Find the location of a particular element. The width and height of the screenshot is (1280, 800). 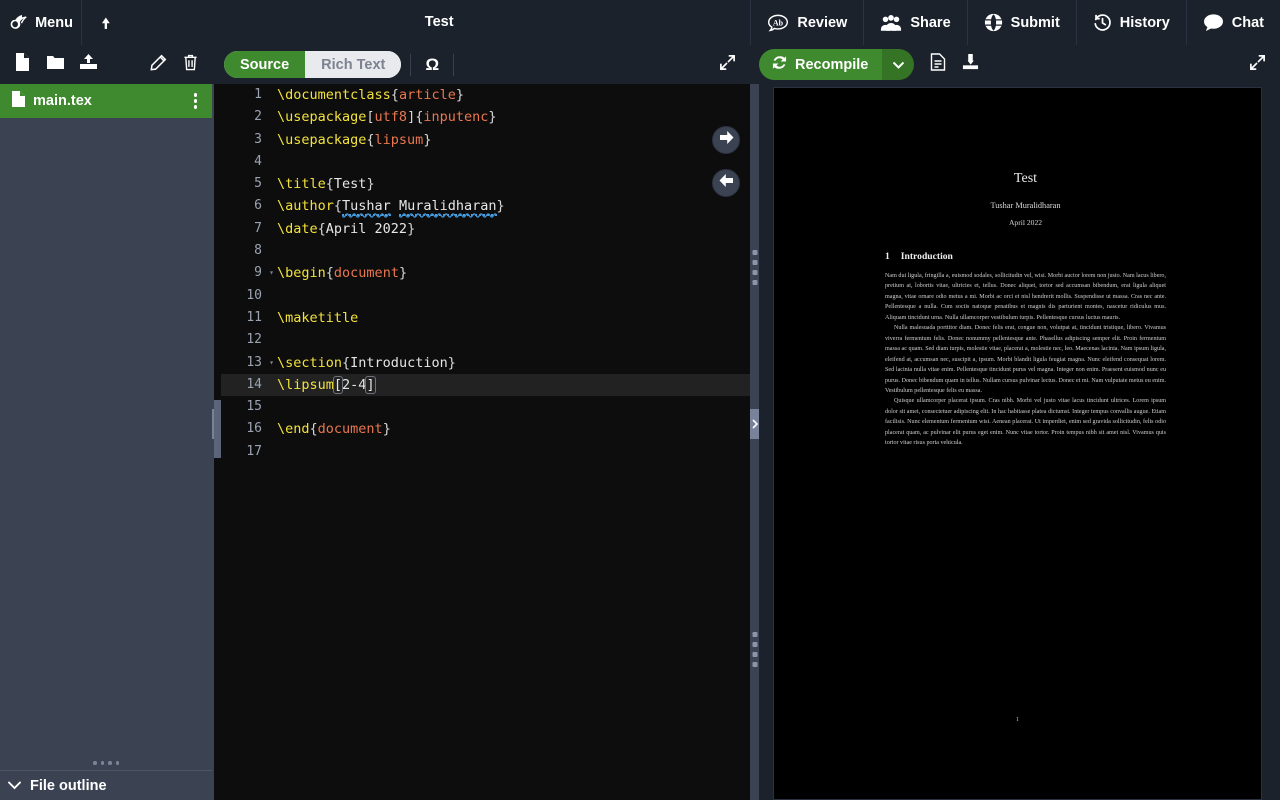

go-to-code-location-button is located at coordinates (726, 183).